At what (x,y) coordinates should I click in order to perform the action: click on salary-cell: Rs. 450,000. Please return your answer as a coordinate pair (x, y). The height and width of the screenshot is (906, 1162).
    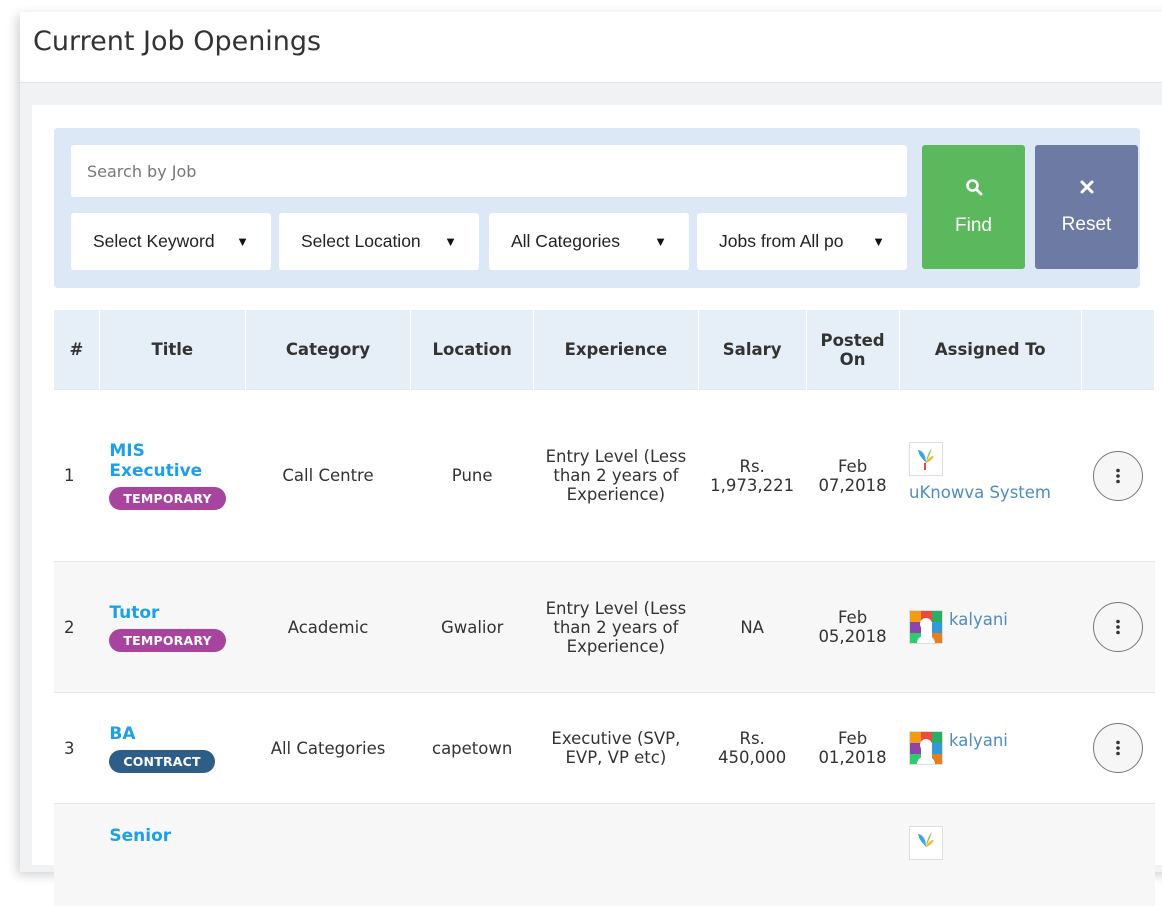
    Looking at the image, I should click on (752, 748).